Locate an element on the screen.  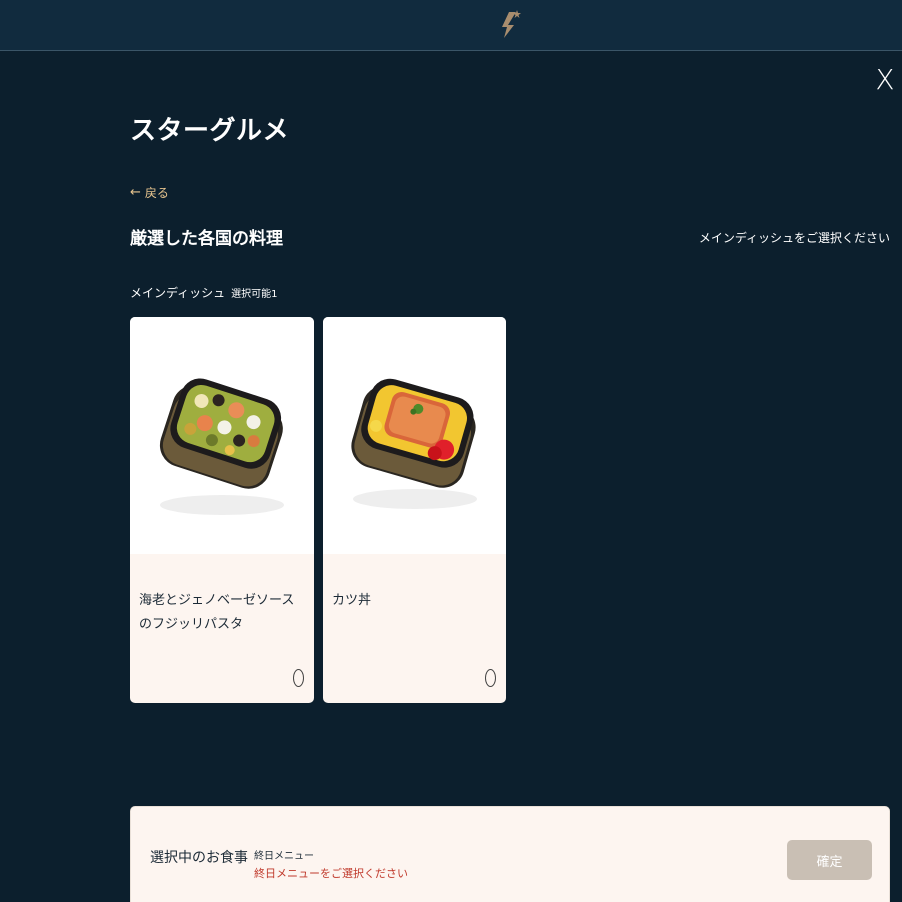
star-lightning-logo is located at coordinates (511, 24).